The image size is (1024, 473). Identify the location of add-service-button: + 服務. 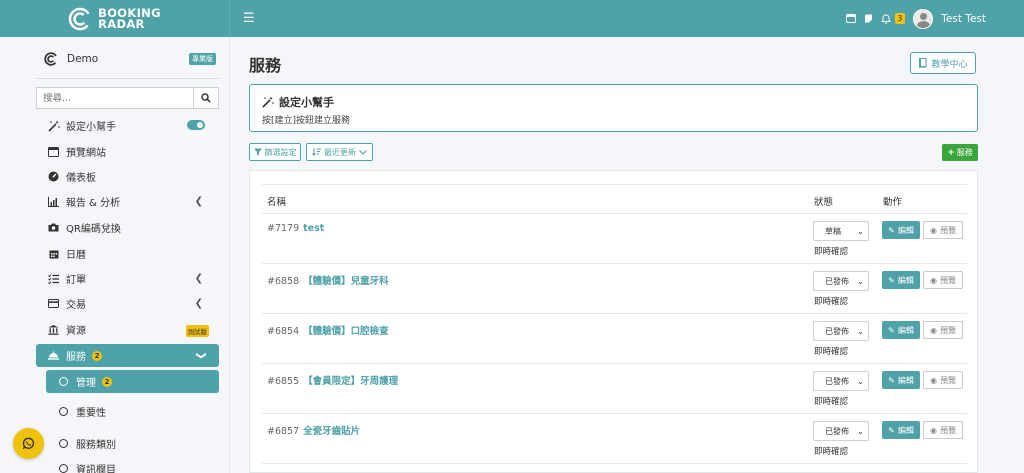
(960, 152).